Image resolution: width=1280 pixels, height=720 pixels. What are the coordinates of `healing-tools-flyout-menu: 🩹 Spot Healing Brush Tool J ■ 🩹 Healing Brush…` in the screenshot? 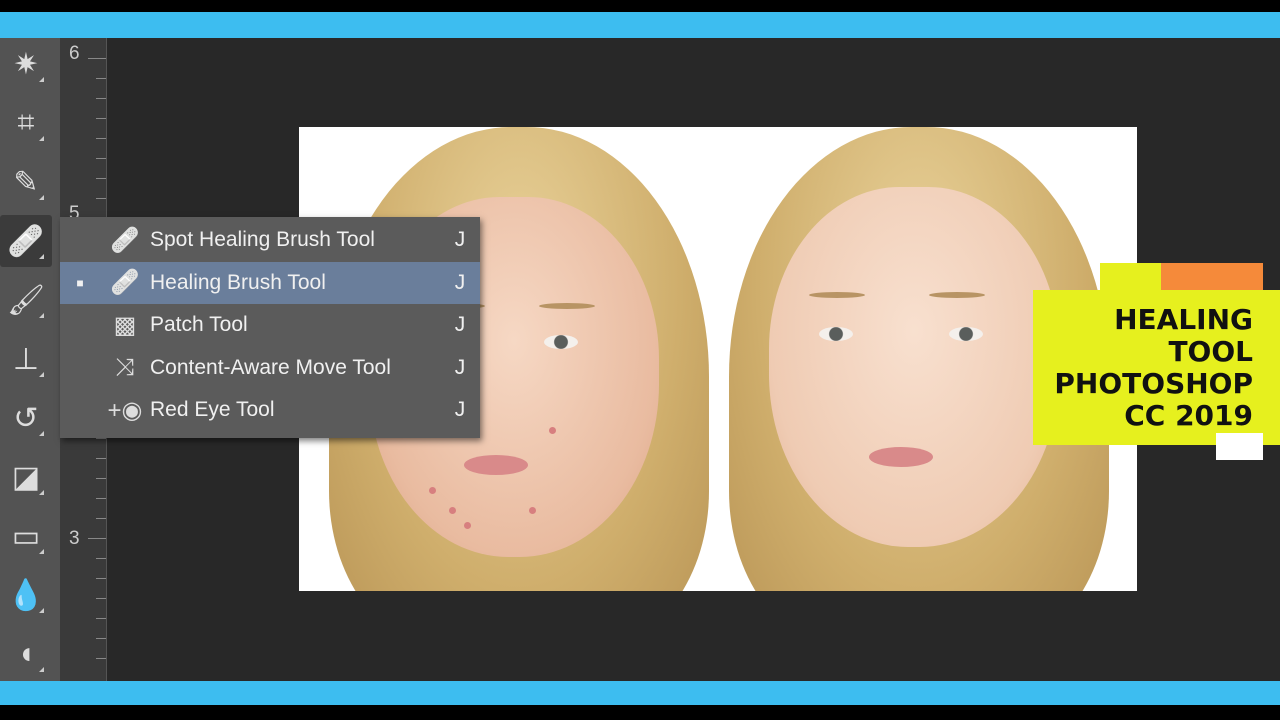 It's located at (270, 327).